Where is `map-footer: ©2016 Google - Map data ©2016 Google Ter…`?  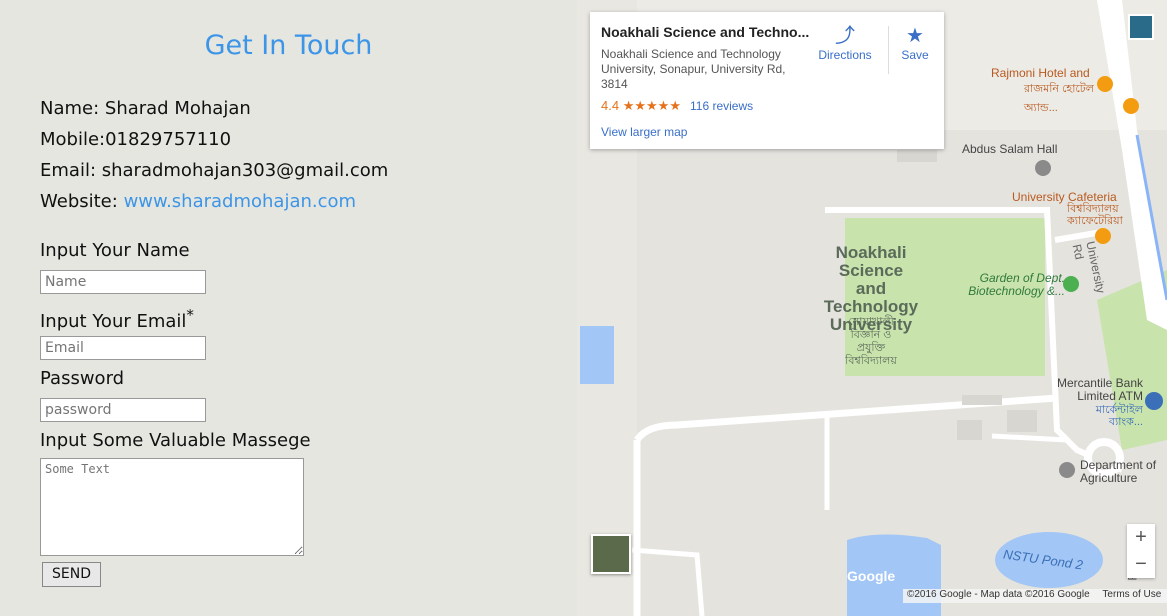 map-footer: ©2016 Google - Map data ©2016 Google Ter… is located at coordinates (1035, 596).